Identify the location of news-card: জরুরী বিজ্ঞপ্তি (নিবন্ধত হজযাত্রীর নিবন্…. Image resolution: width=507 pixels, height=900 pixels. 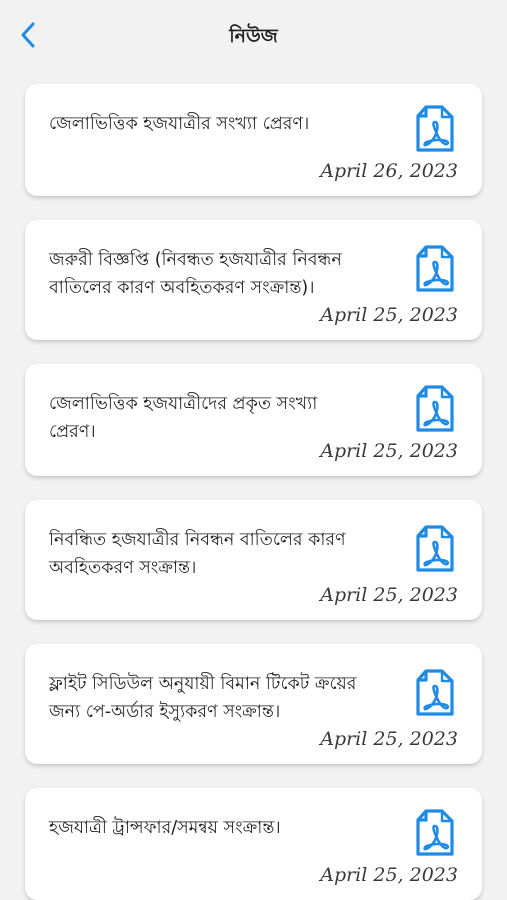
(253, 280).